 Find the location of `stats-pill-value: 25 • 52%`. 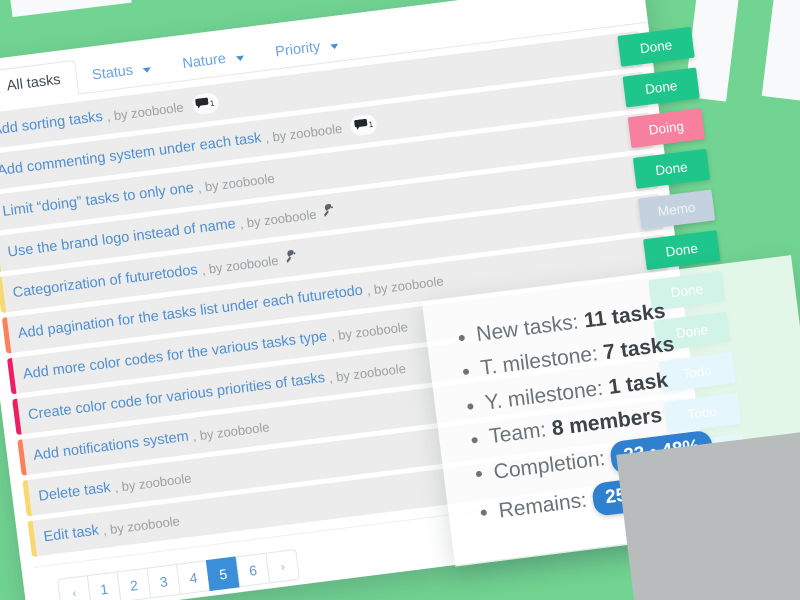

stats-pill-value: 25 • 52% is located at coordinates (643, 494).